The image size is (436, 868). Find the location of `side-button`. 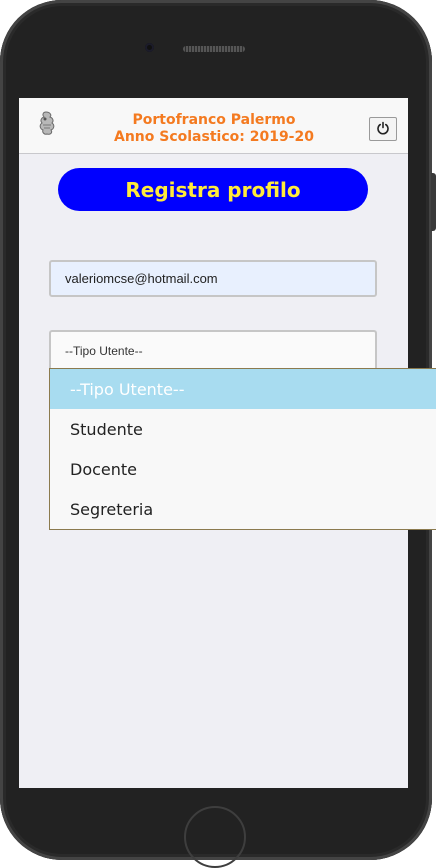

side-button is located at coordinates (433, 202).